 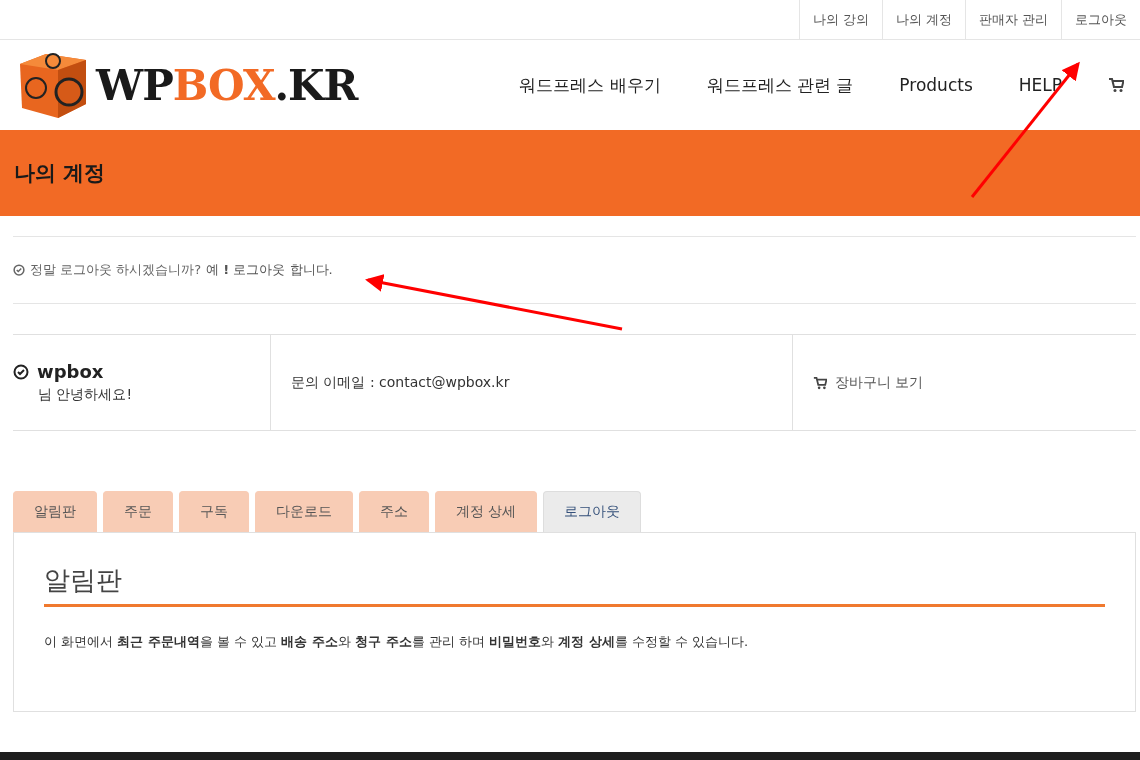 What do you see at coordinates (923, 19) in the screenshot?
I see `top-menu-link: 나의 계정` at bounding box center [923, 19].